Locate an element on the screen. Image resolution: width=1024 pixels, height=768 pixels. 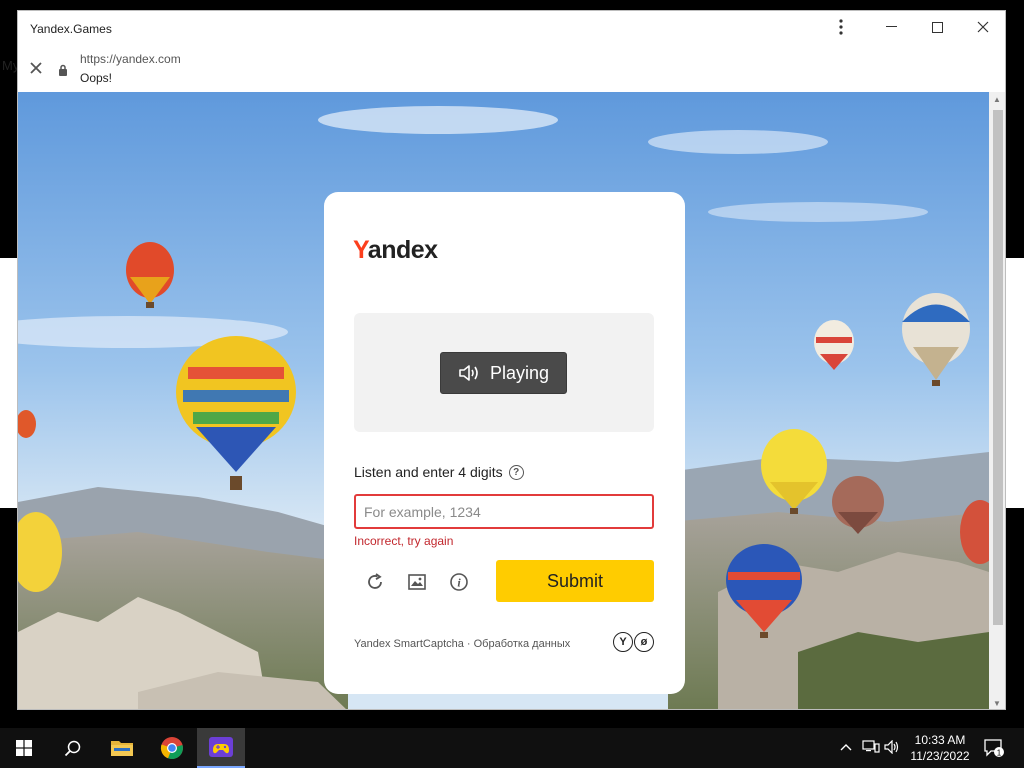
volume-icon is located at coordinates (892, 748).